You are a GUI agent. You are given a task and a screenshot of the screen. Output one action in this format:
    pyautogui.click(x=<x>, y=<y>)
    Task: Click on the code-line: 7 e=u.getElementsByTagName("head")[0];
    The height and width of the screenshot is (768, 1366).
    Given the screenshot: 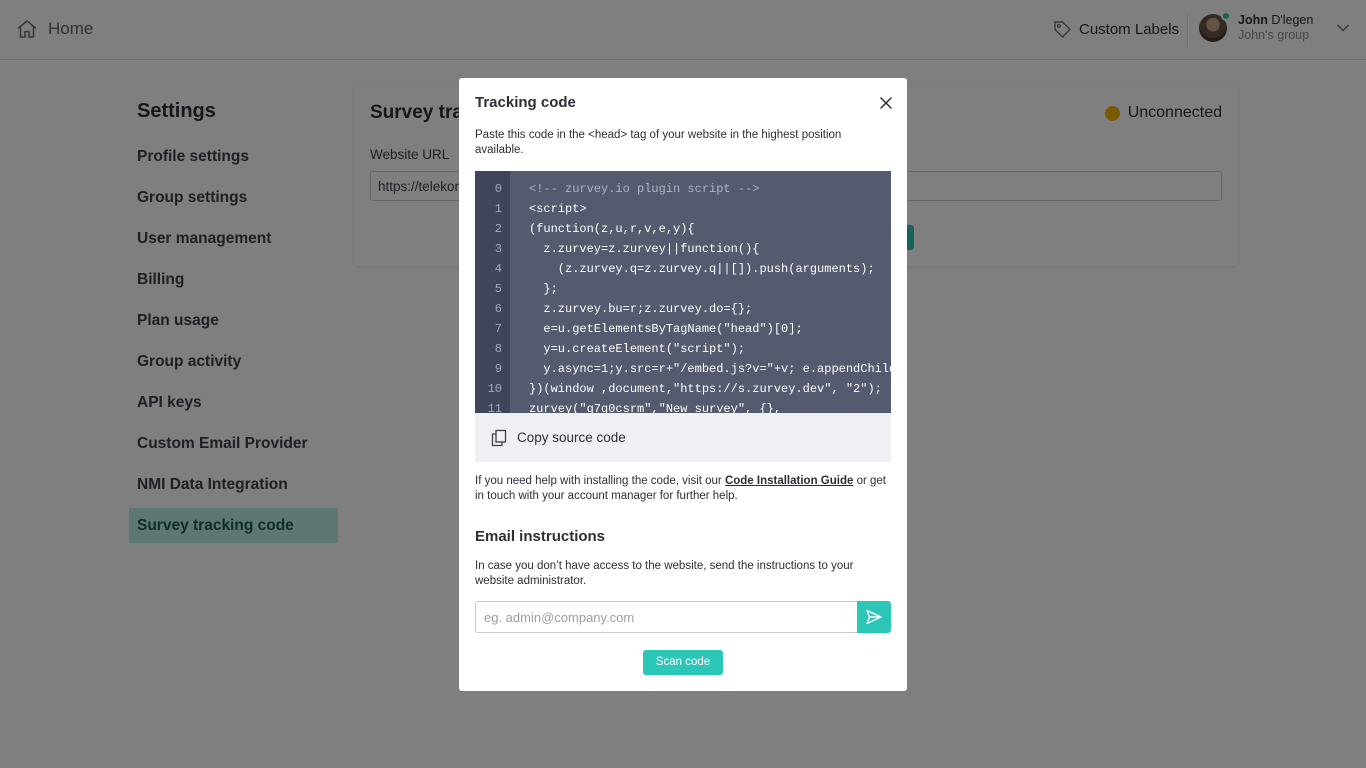 What is the action you would take?
    pyautogui.click(x=683, y=329)
    